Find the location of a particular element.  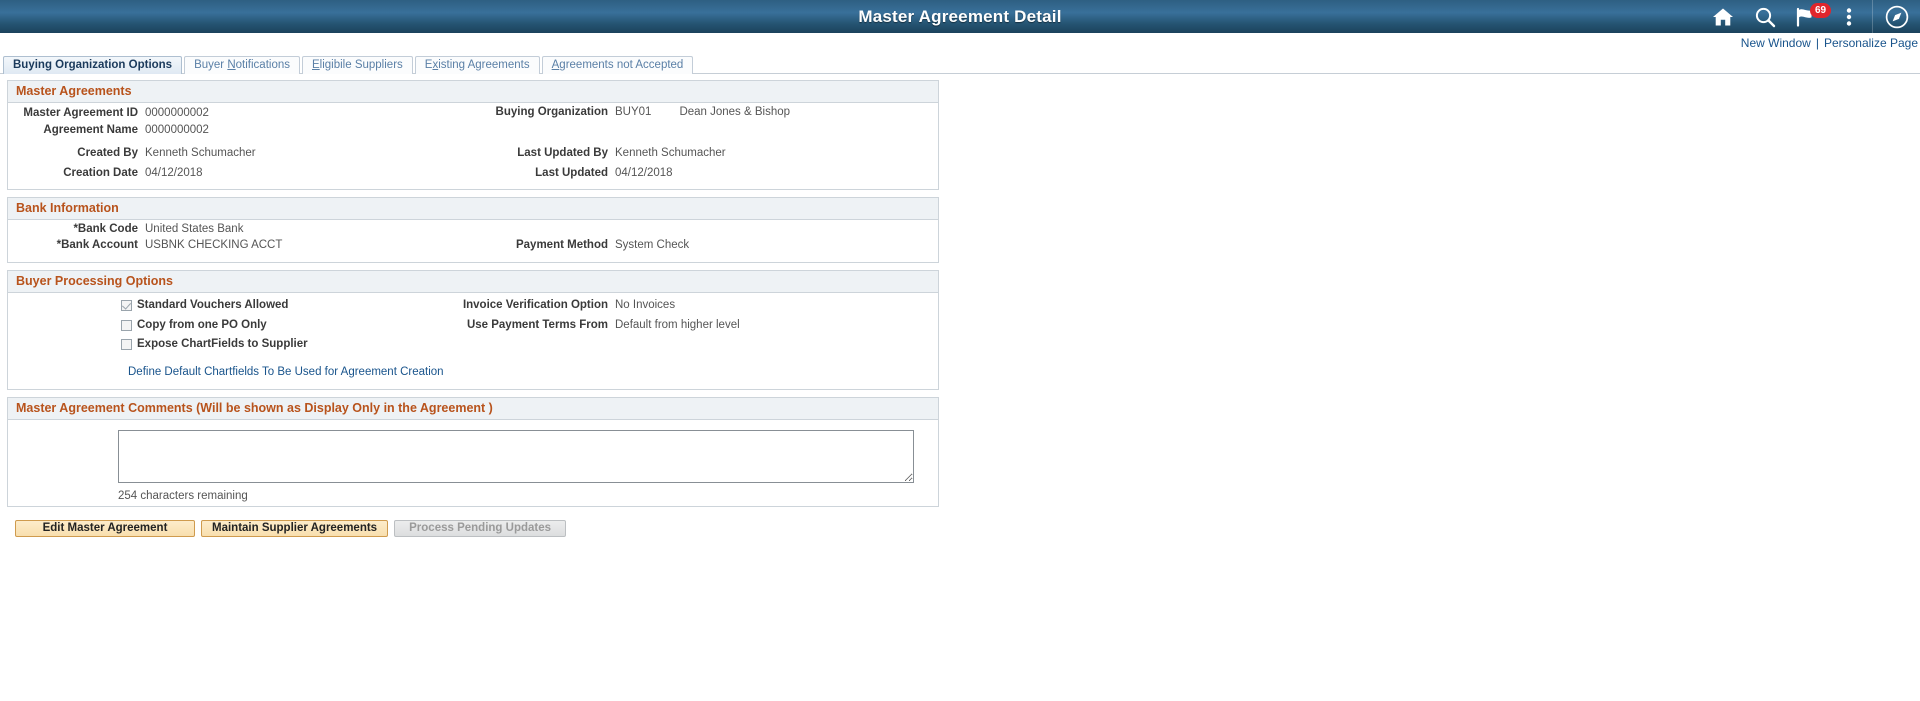

label-bank-account: *Bank Account is located at coordinates (97, 245).